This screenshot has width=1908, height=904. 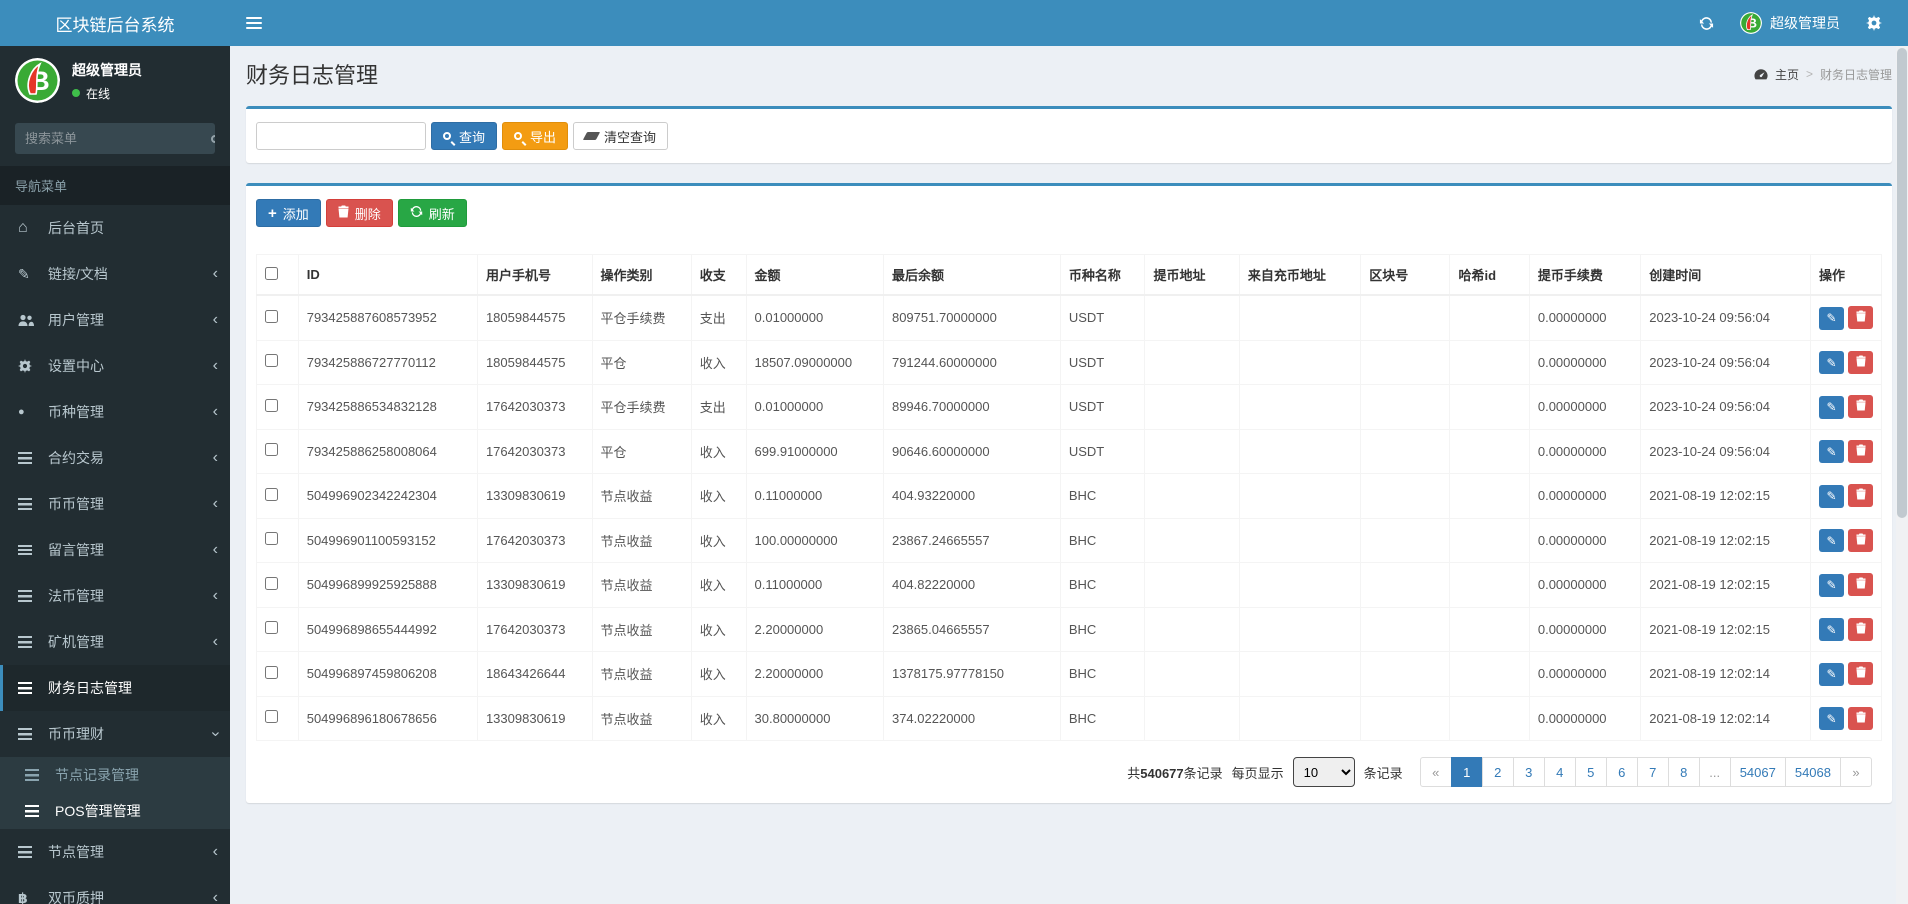 What do you see at coordinates (621, 136) in the screenshot?
I see `clear-query-button: 清空查询` at bounding box center [621, 136].